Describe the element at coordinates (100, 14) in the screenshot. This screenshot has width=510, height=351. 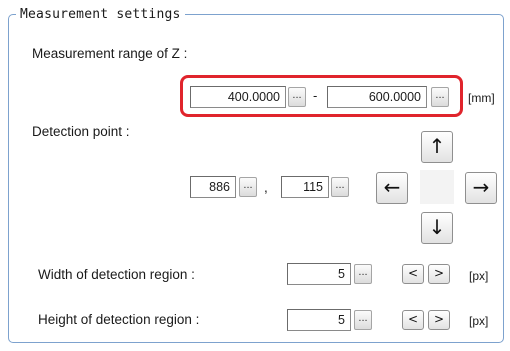
I see `group-title: Measurement settings` at that location.